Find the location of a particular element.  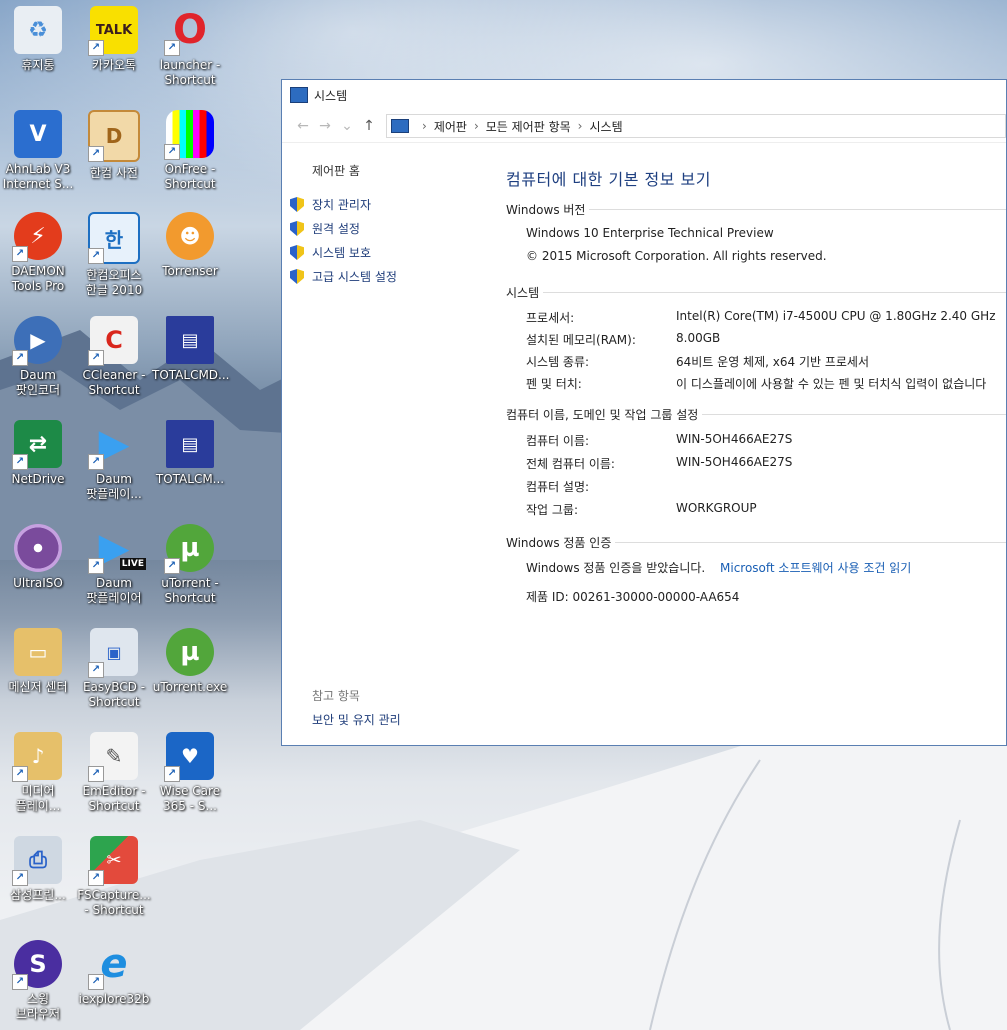

desktop-icon-utorrent-exe: µ uTorrent.exe is located at coordinates (190, 661).